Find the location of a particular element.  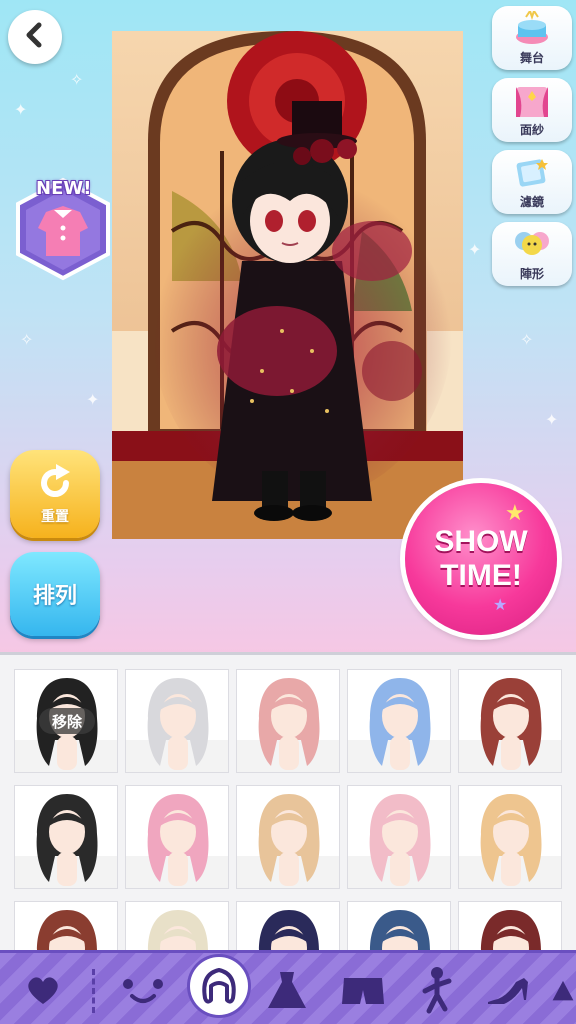

tab-more is located at coordinates (563, 990).